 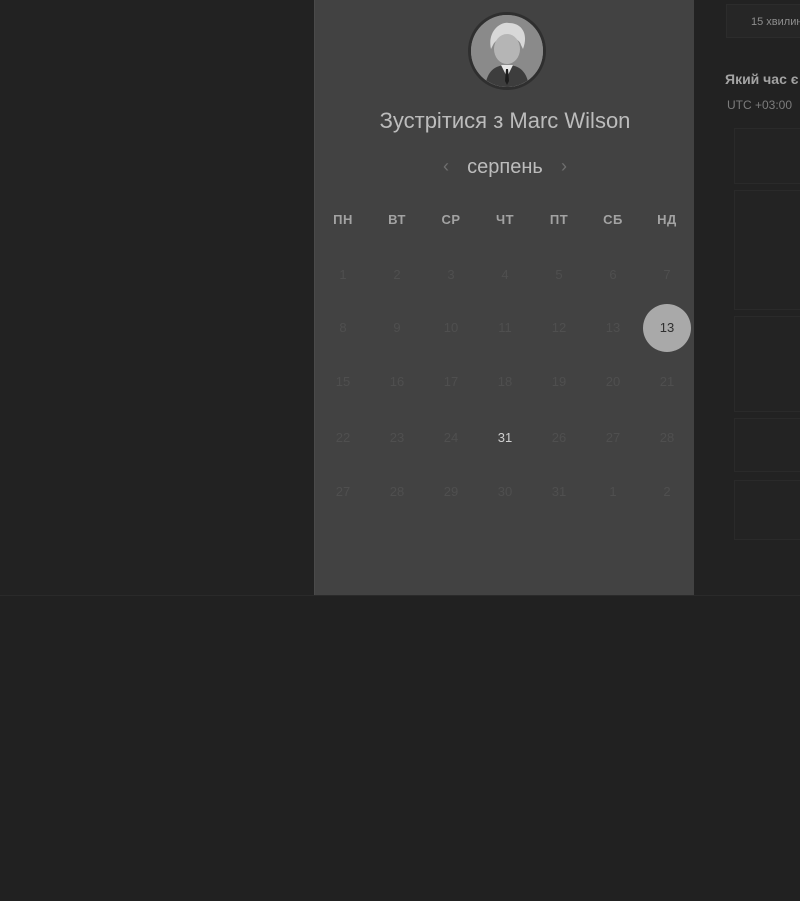 What do you see at coordinates (667, 274) in the screenshot?
I see `day-cell: 7` at bounding box center [667, 274].